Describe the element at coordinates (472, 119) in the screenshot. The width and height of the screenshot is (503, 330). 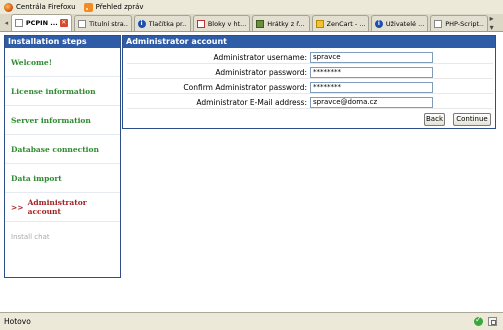
I see `continue-button: Continue` at that location.